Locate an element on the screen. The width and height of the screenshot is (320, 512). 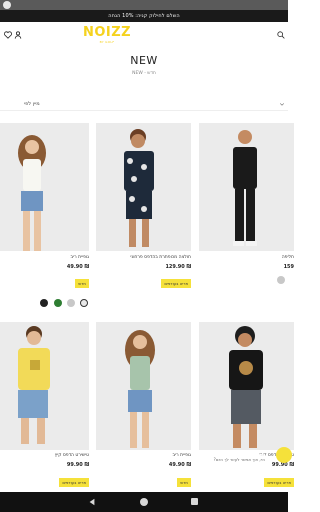
logo-subtext: BY GOLF is located at coordinates (107, 42).